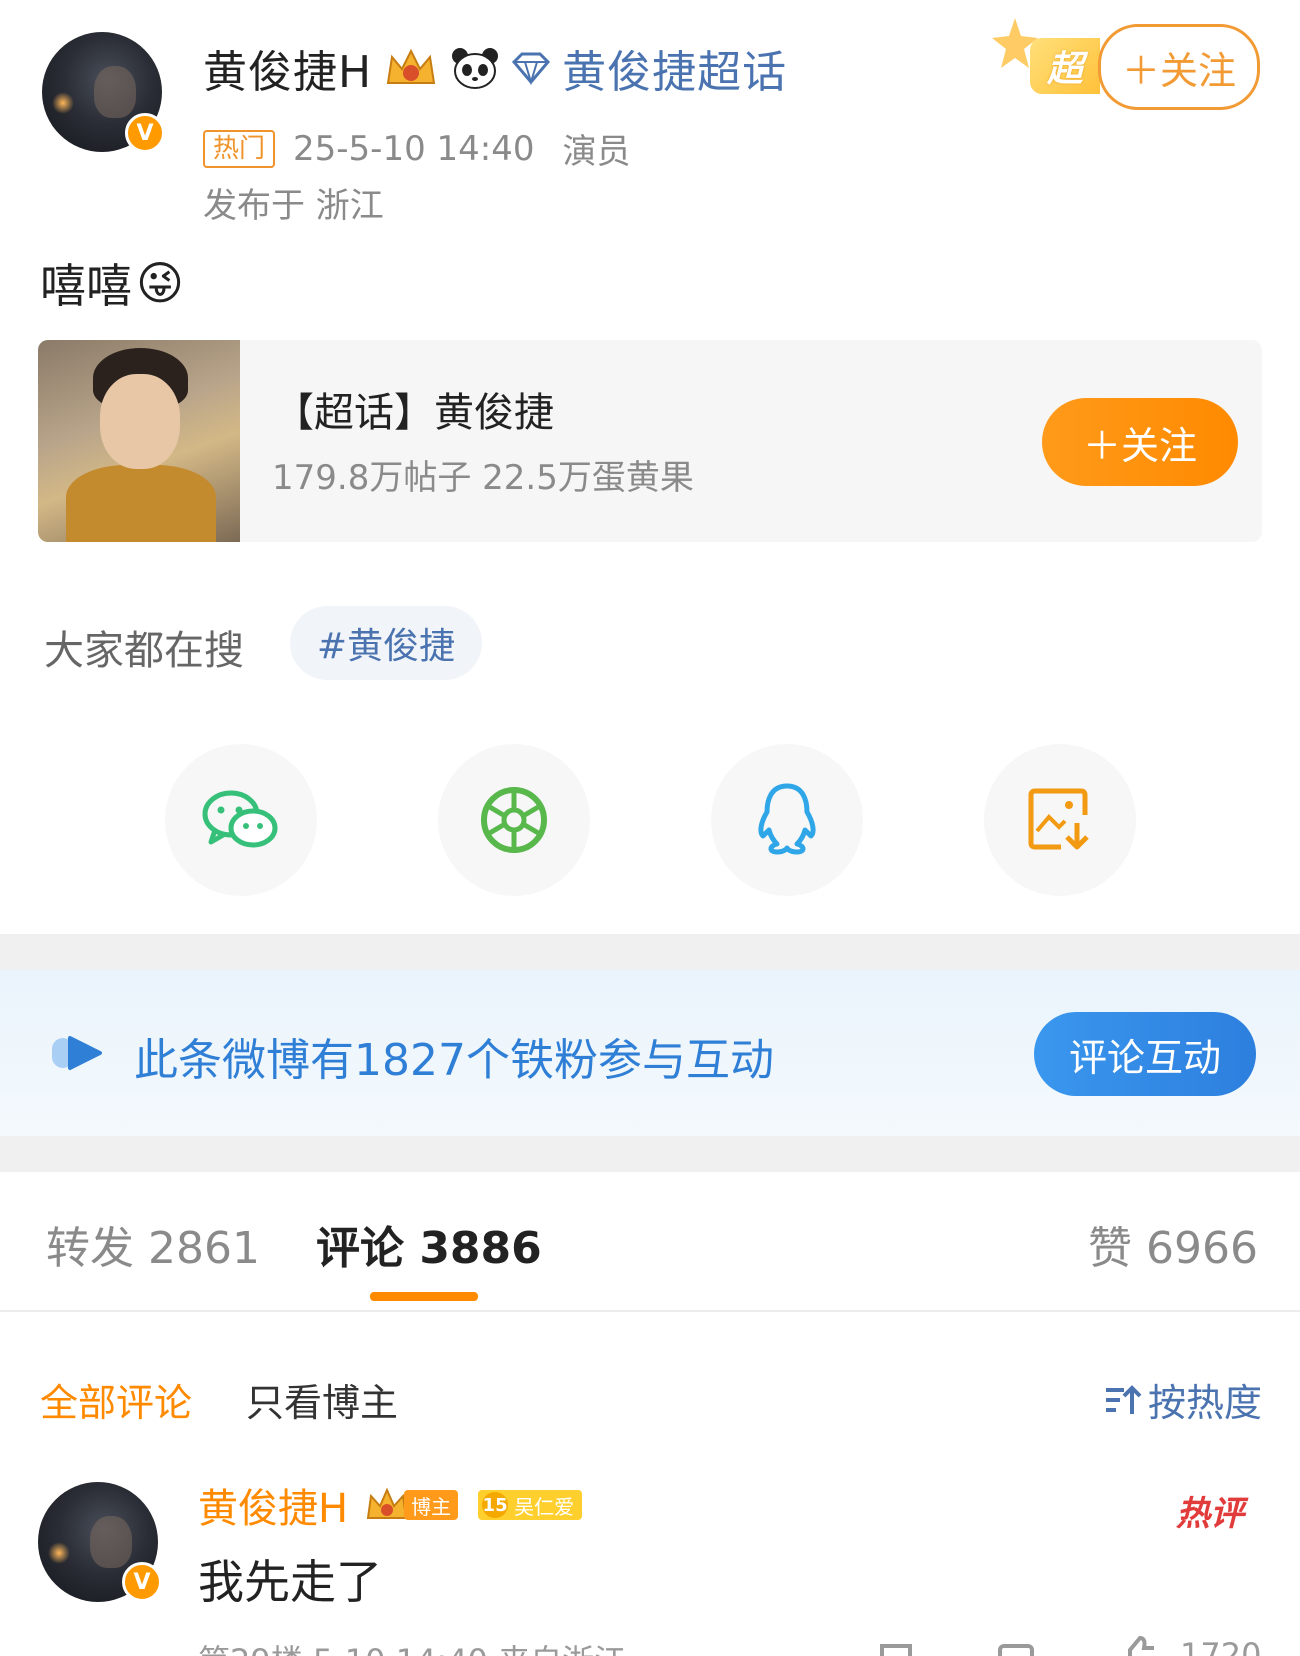 The height and width of the screenshot is (1656, 1300). I want to click on save-image-icon, so click(1058, 819).